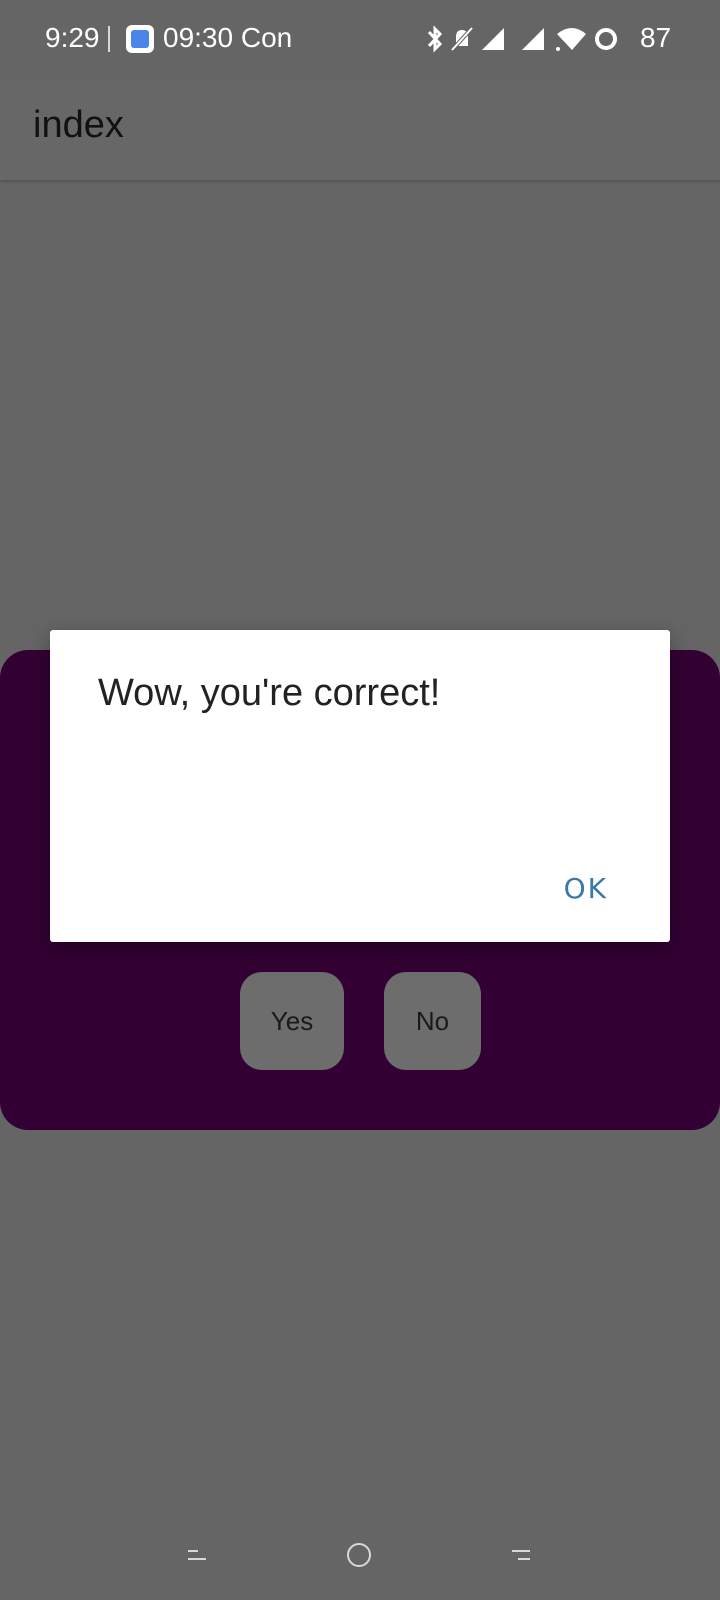 The image size is (720, 1600). What do you see at coordinates (140, 39) in the screenshot?
I see `calendar-app-icon` at bounding box center [140, 39].